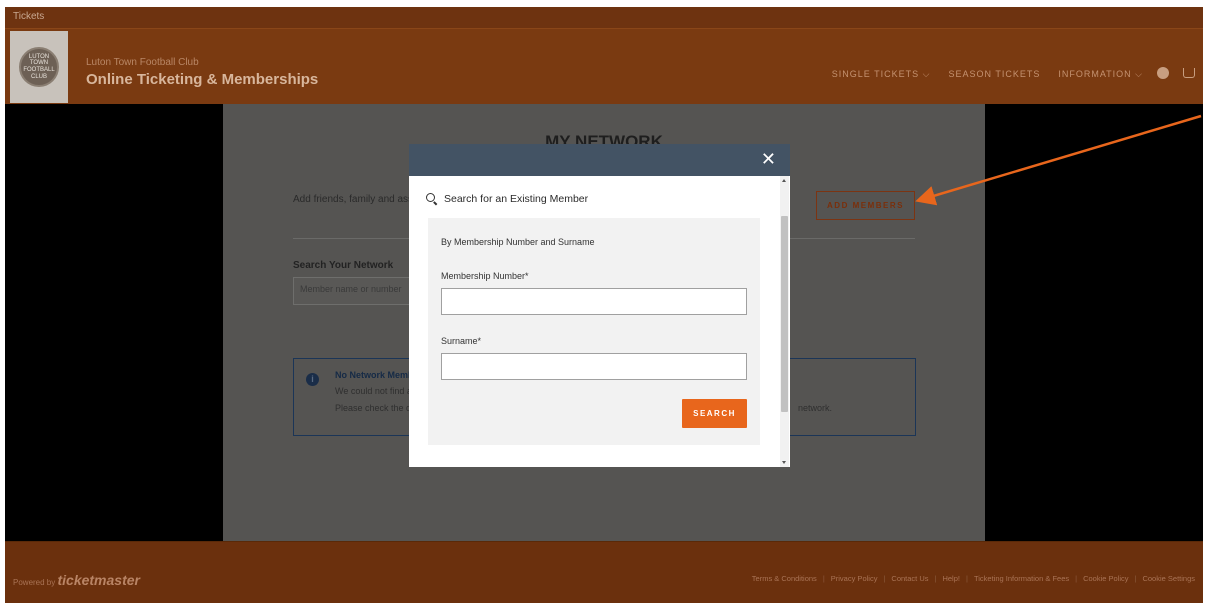 The image size is (1207, 603). What do you see at coordinates (881, 74) in the screenshot?
I see `nav-single-tickets: SINGLE TICKETS ⌵` at bounding box center [881, 74].